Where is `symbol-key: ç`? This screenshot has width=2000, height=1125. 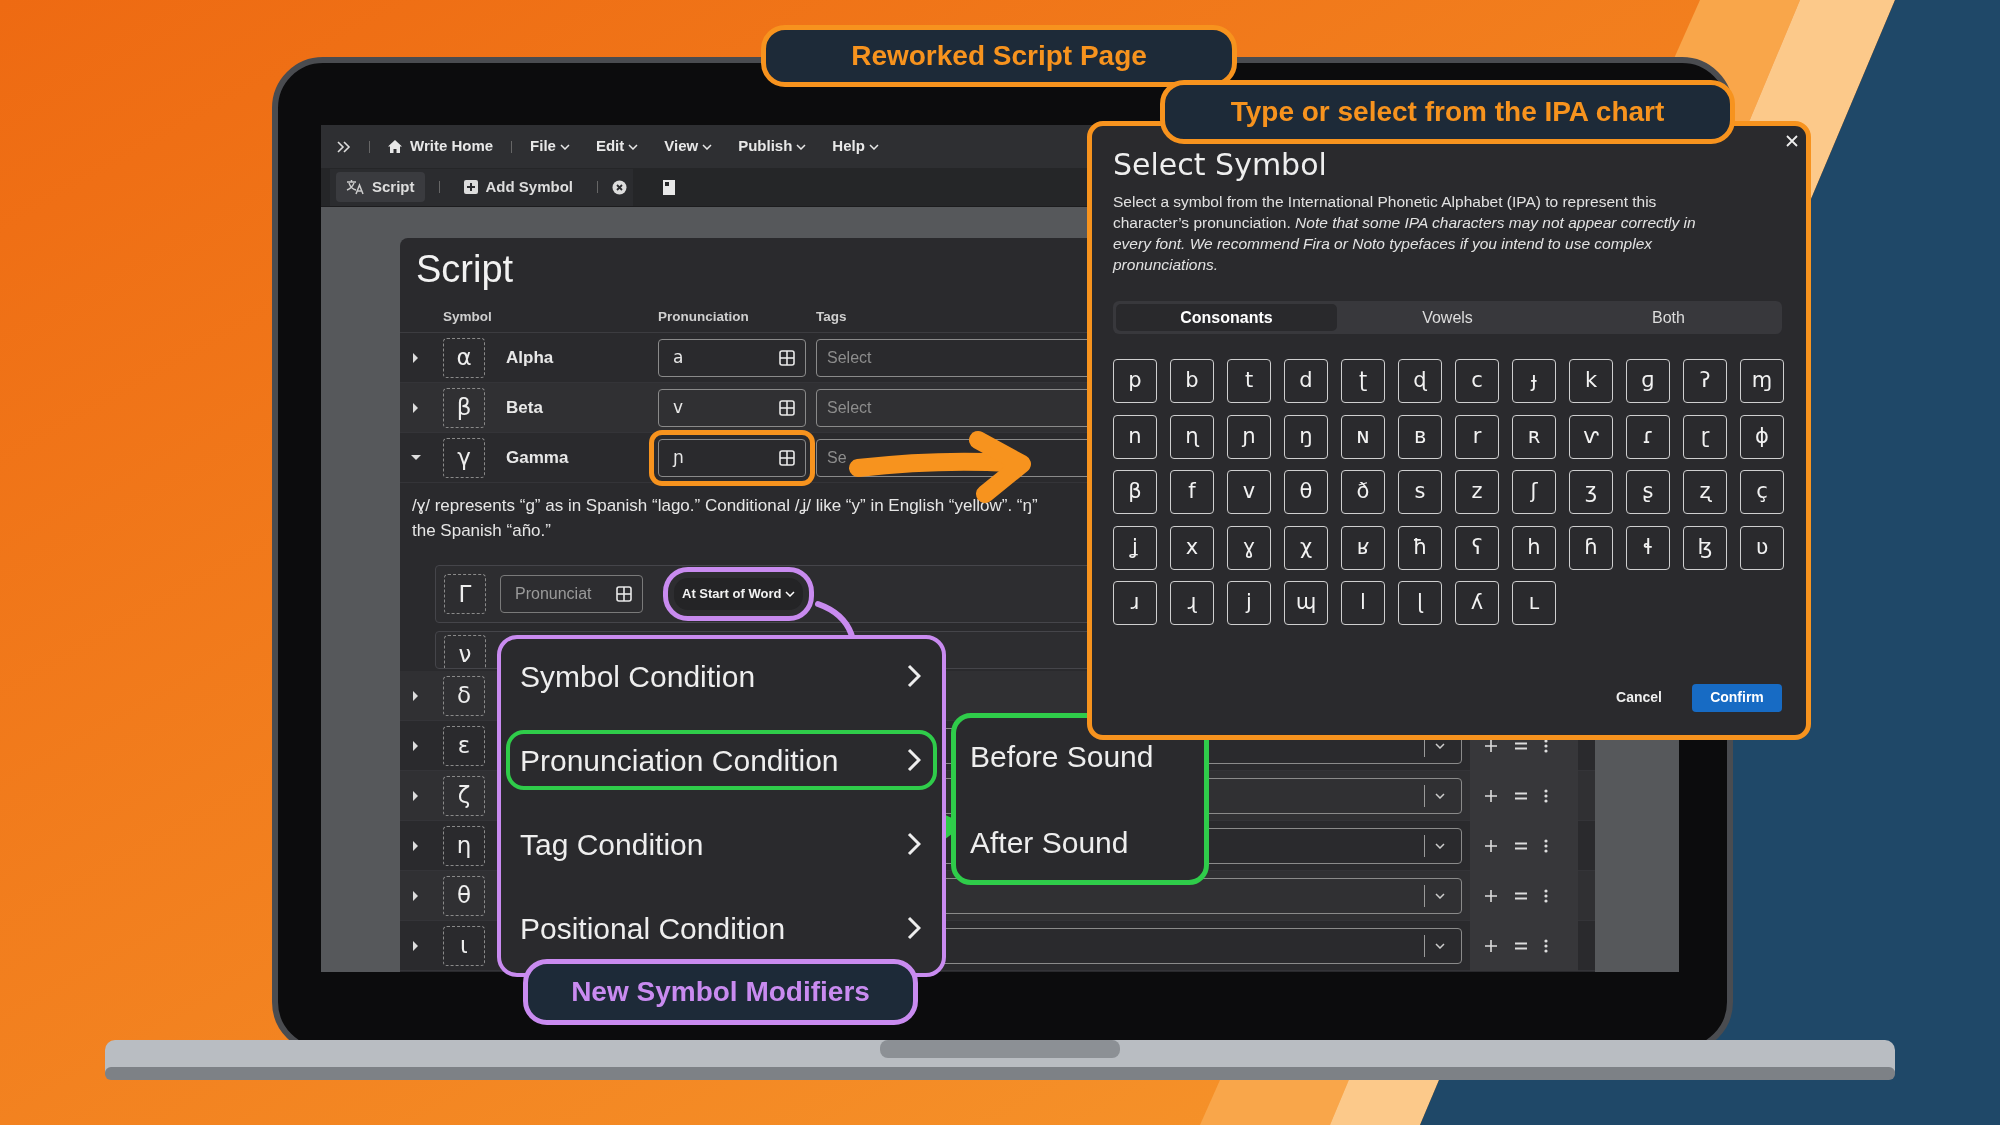 symbol-key: ç is located at coordinates (1762, 492).